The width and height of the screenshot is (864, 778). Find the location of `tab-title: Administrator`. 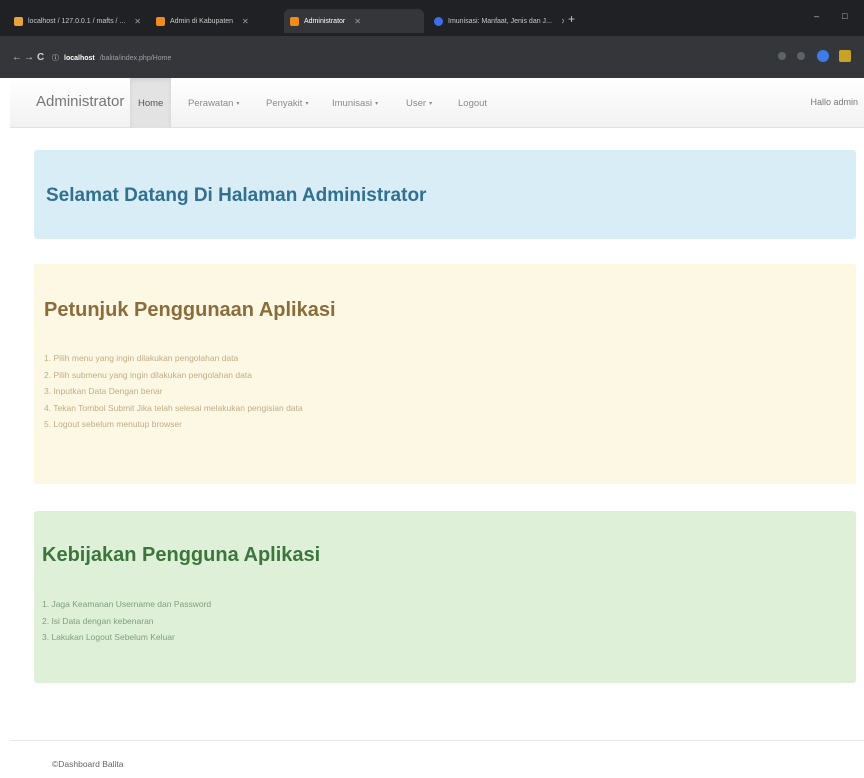

tab-title: Administrator is located at coordinates (325, 21).